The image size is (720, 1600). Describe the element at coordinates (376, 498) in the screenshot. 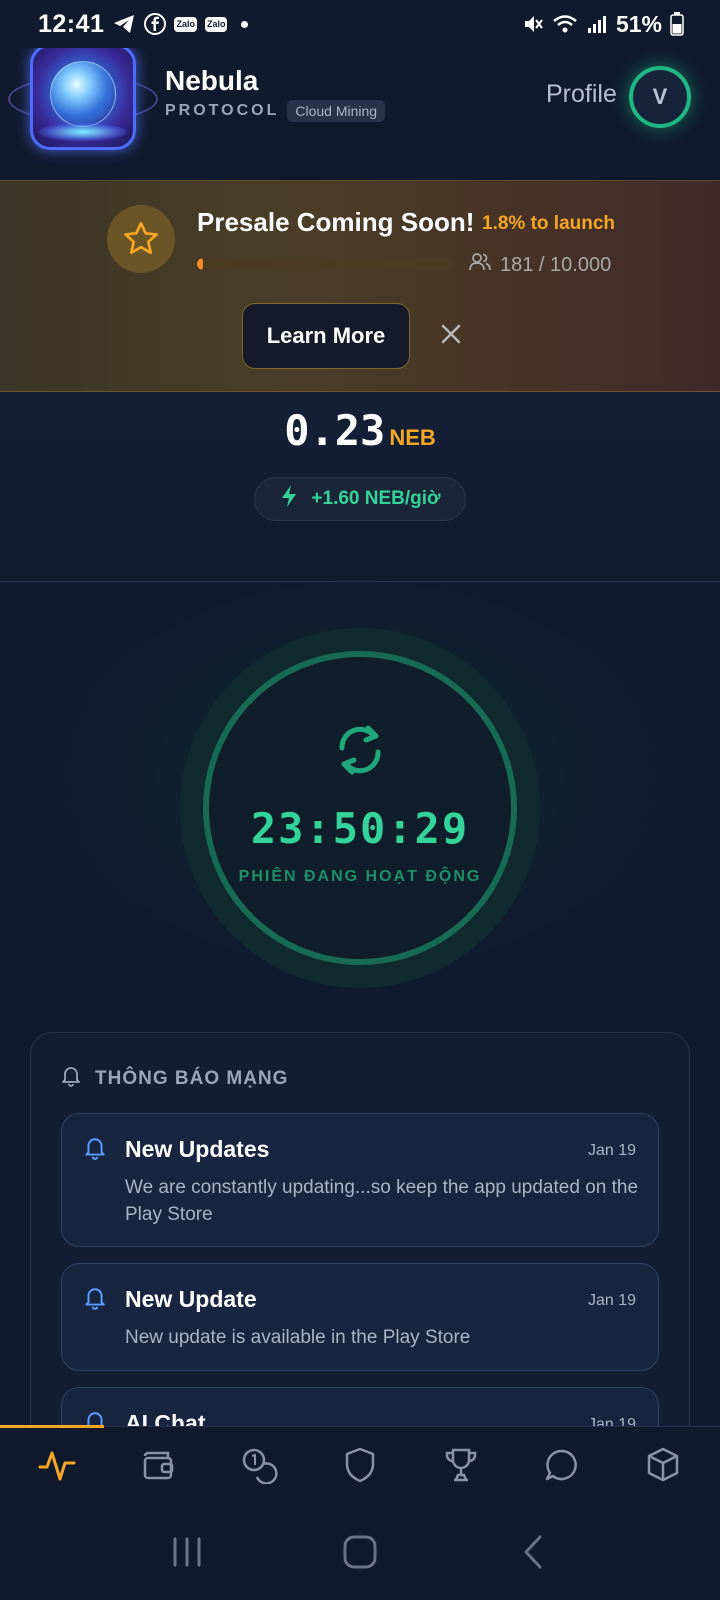

I see `mining-rate: +1.60 NEB/giờ` at that location.